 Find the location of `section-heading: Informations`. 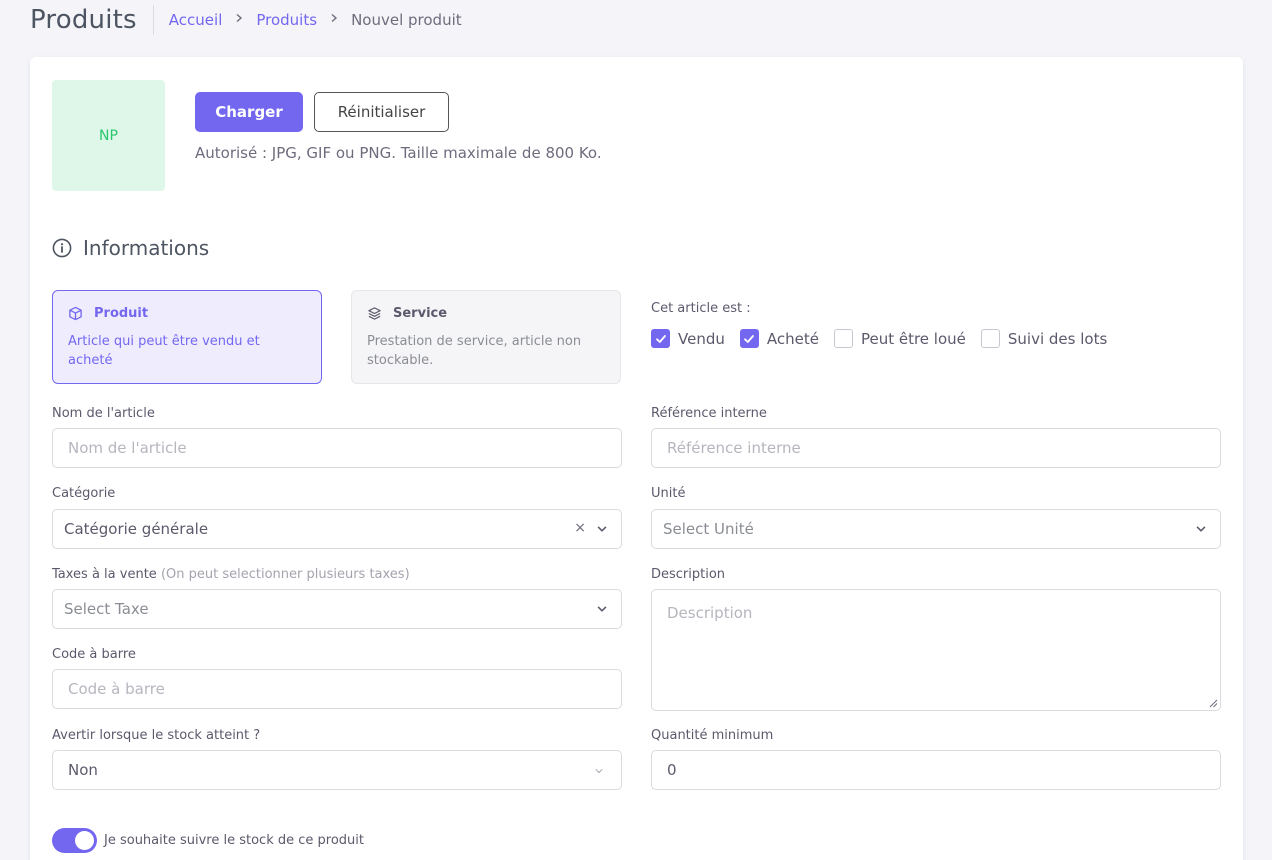

section-heading: Informations is located at coordinates (130, 248).